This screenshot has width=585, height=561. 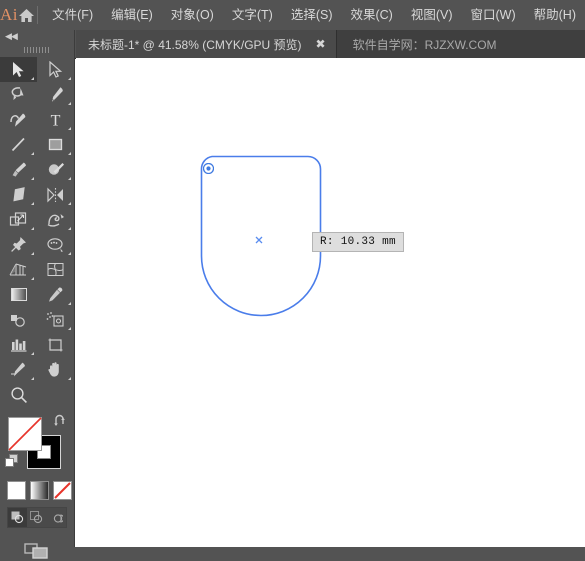 I want to click on eyedropper-tool, so click(x=55, y=294).